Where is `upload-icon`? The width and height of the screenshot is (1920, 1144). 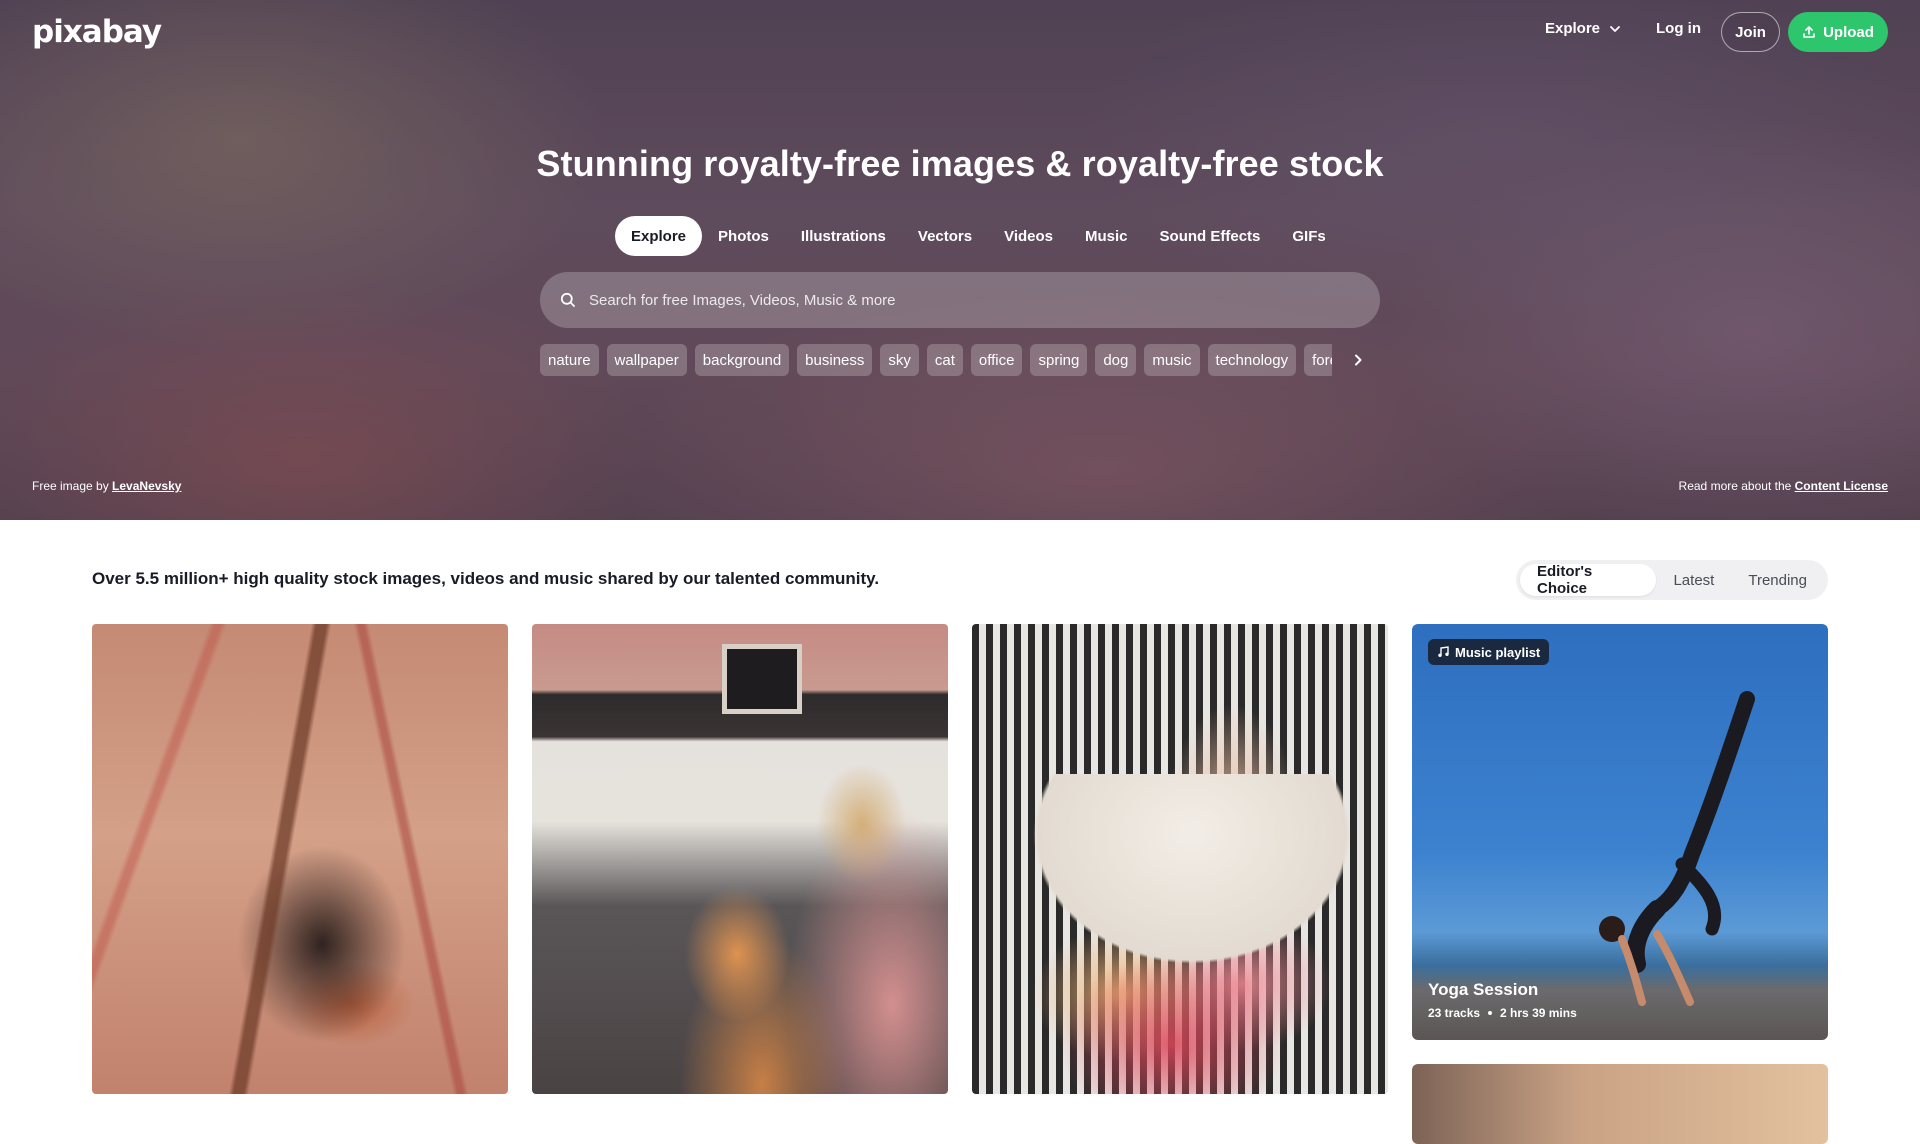 upload-icon is located at coordinates (1809, 32).